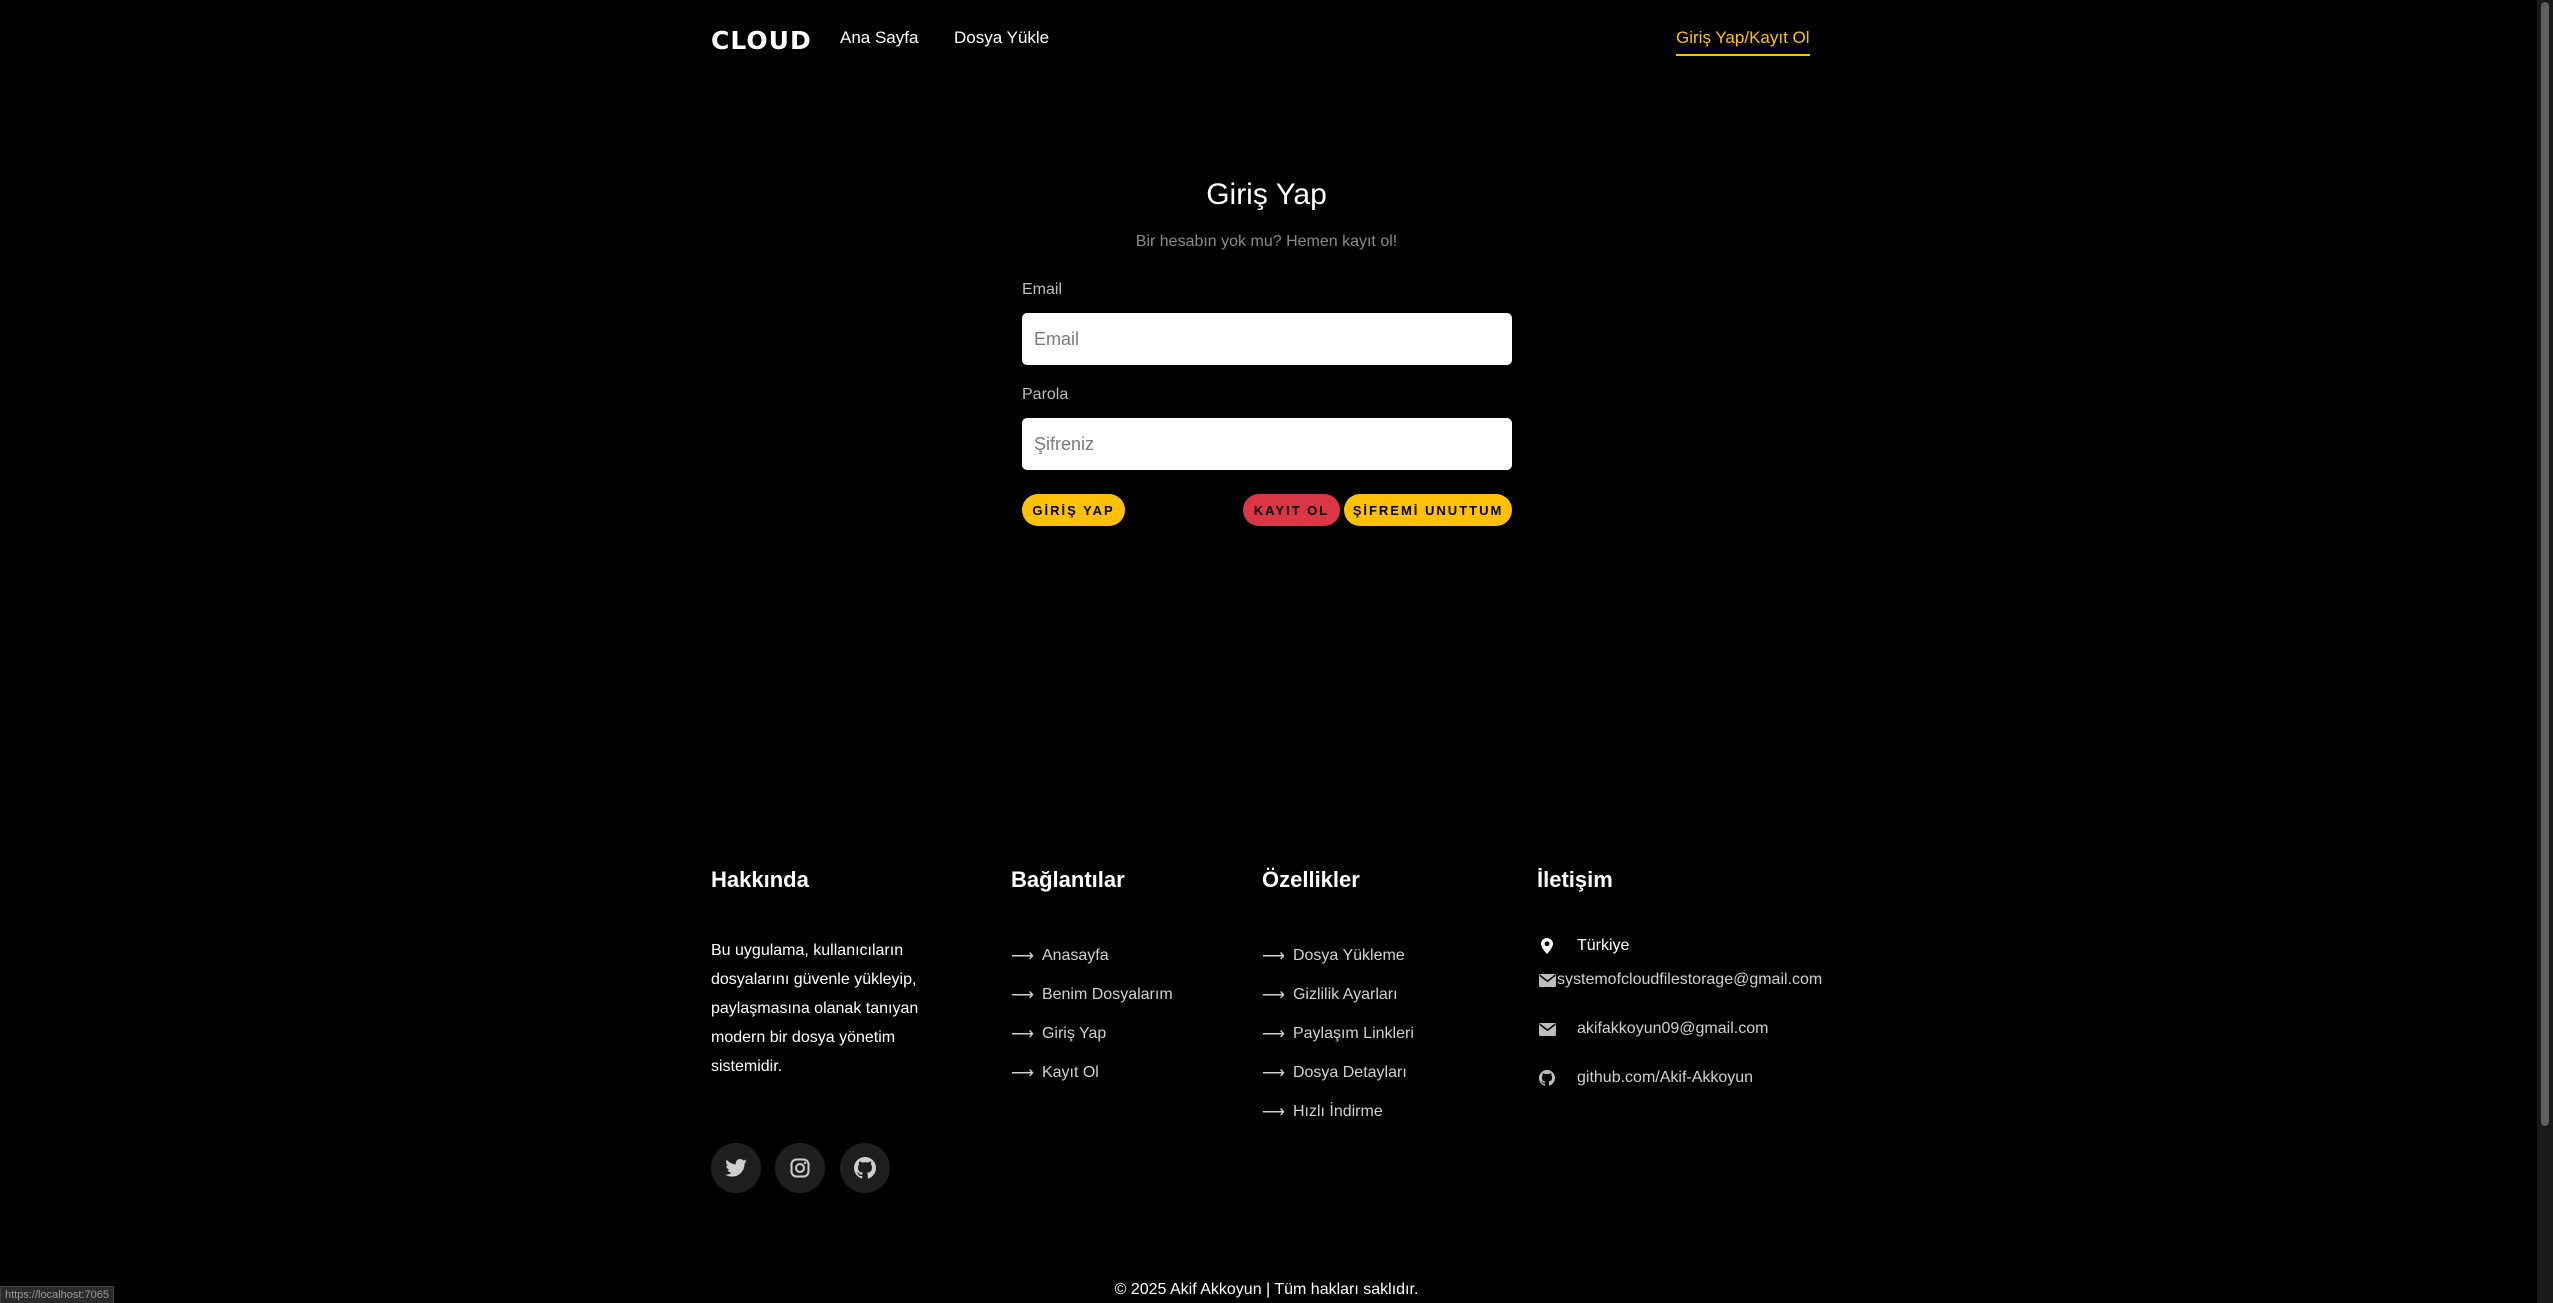  Describe the element at coordinates (800, 1168) in the screenshot. I see `instagram-icon` at that location.